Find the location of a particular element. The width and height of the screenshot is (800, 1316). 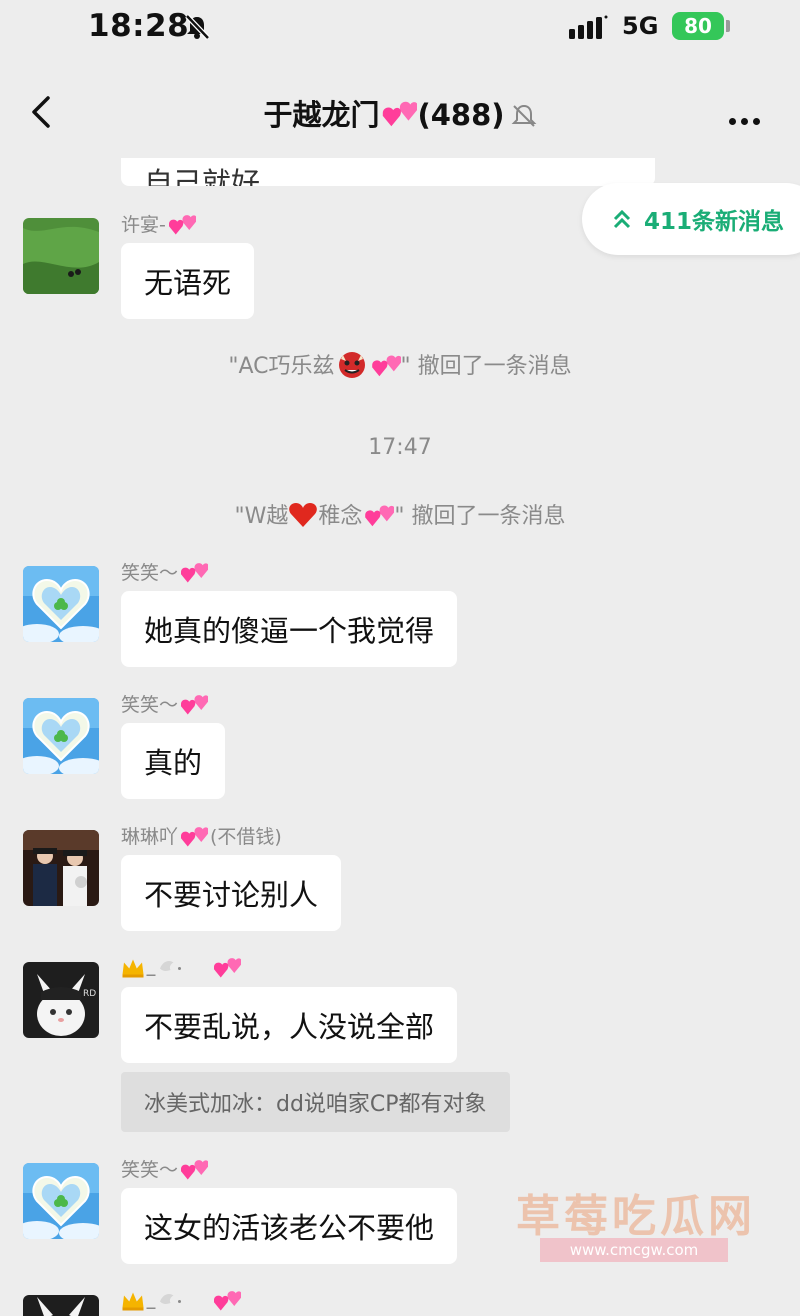

message-bubble-partial: 自己就好 is located at coordinates (388, 172).